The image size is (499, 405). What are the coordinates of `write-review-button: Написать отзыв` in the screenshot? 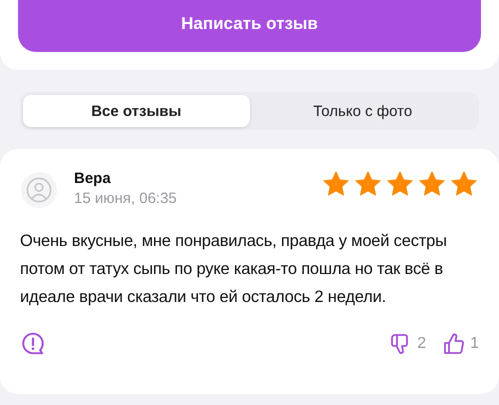 It's located at (249, 26).